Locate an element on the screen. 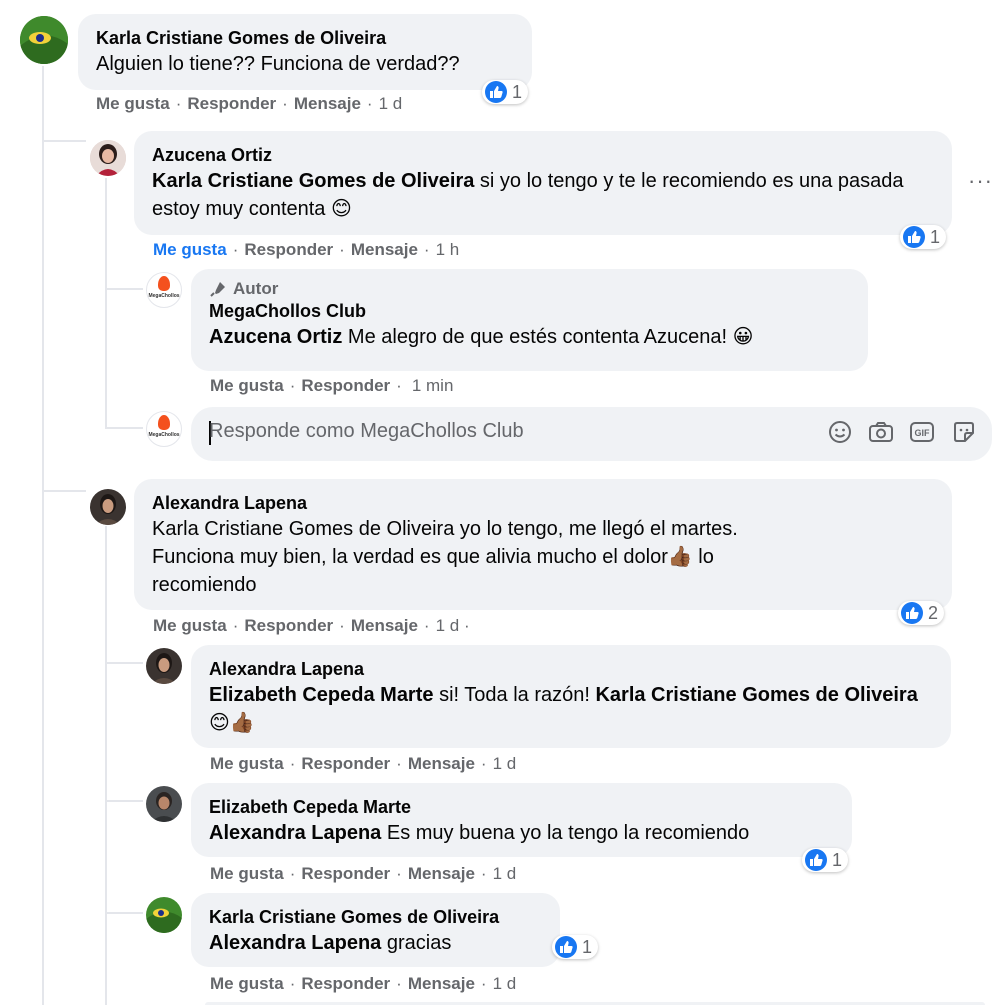  reaction-number: 2 is located at coordinates (933, 612).